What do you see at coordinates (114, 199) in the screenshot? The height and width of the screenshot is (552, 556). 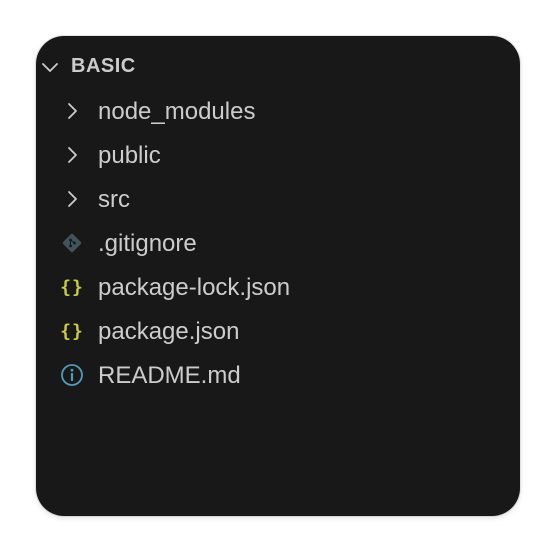 I see `tree-item-label: src` at bounding box center [114, 199].